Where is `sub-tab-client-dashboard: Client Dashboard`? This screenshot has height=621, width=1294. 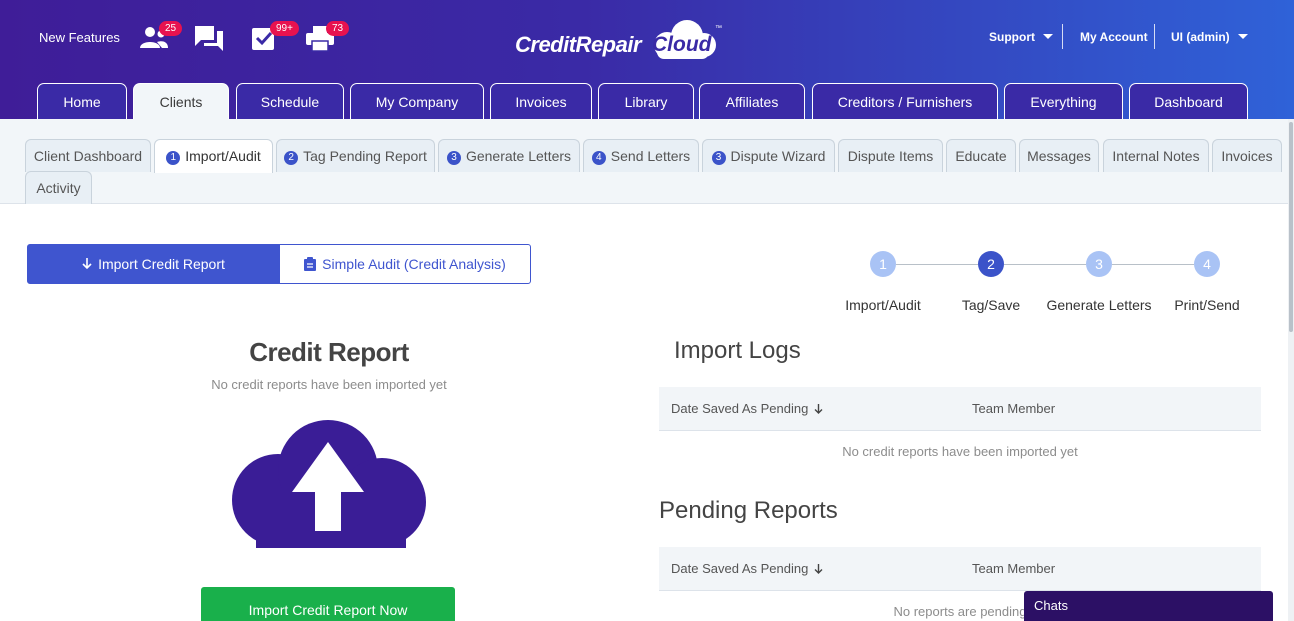 sub-tab-client-dashboard: Client Dashboard is located at coordinates (88, 155).